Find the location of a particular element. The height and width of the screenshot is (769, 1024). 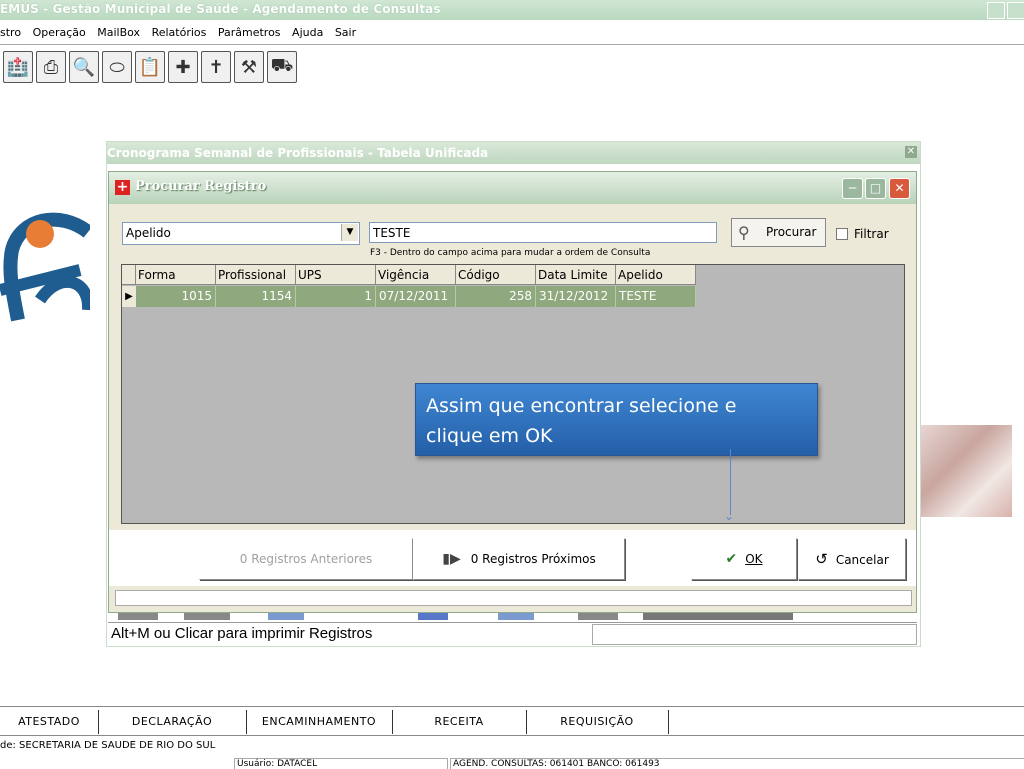

table-cell: 1 is located at coordinates (336, 296).